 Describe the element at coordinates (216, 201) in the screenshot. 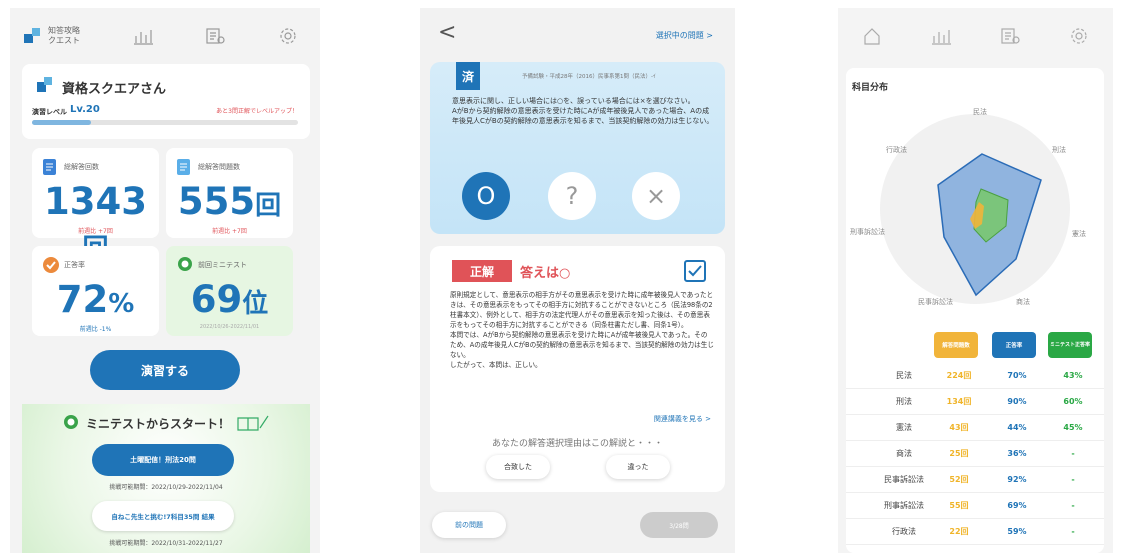

I see `total-questions-number: 555` at that location.